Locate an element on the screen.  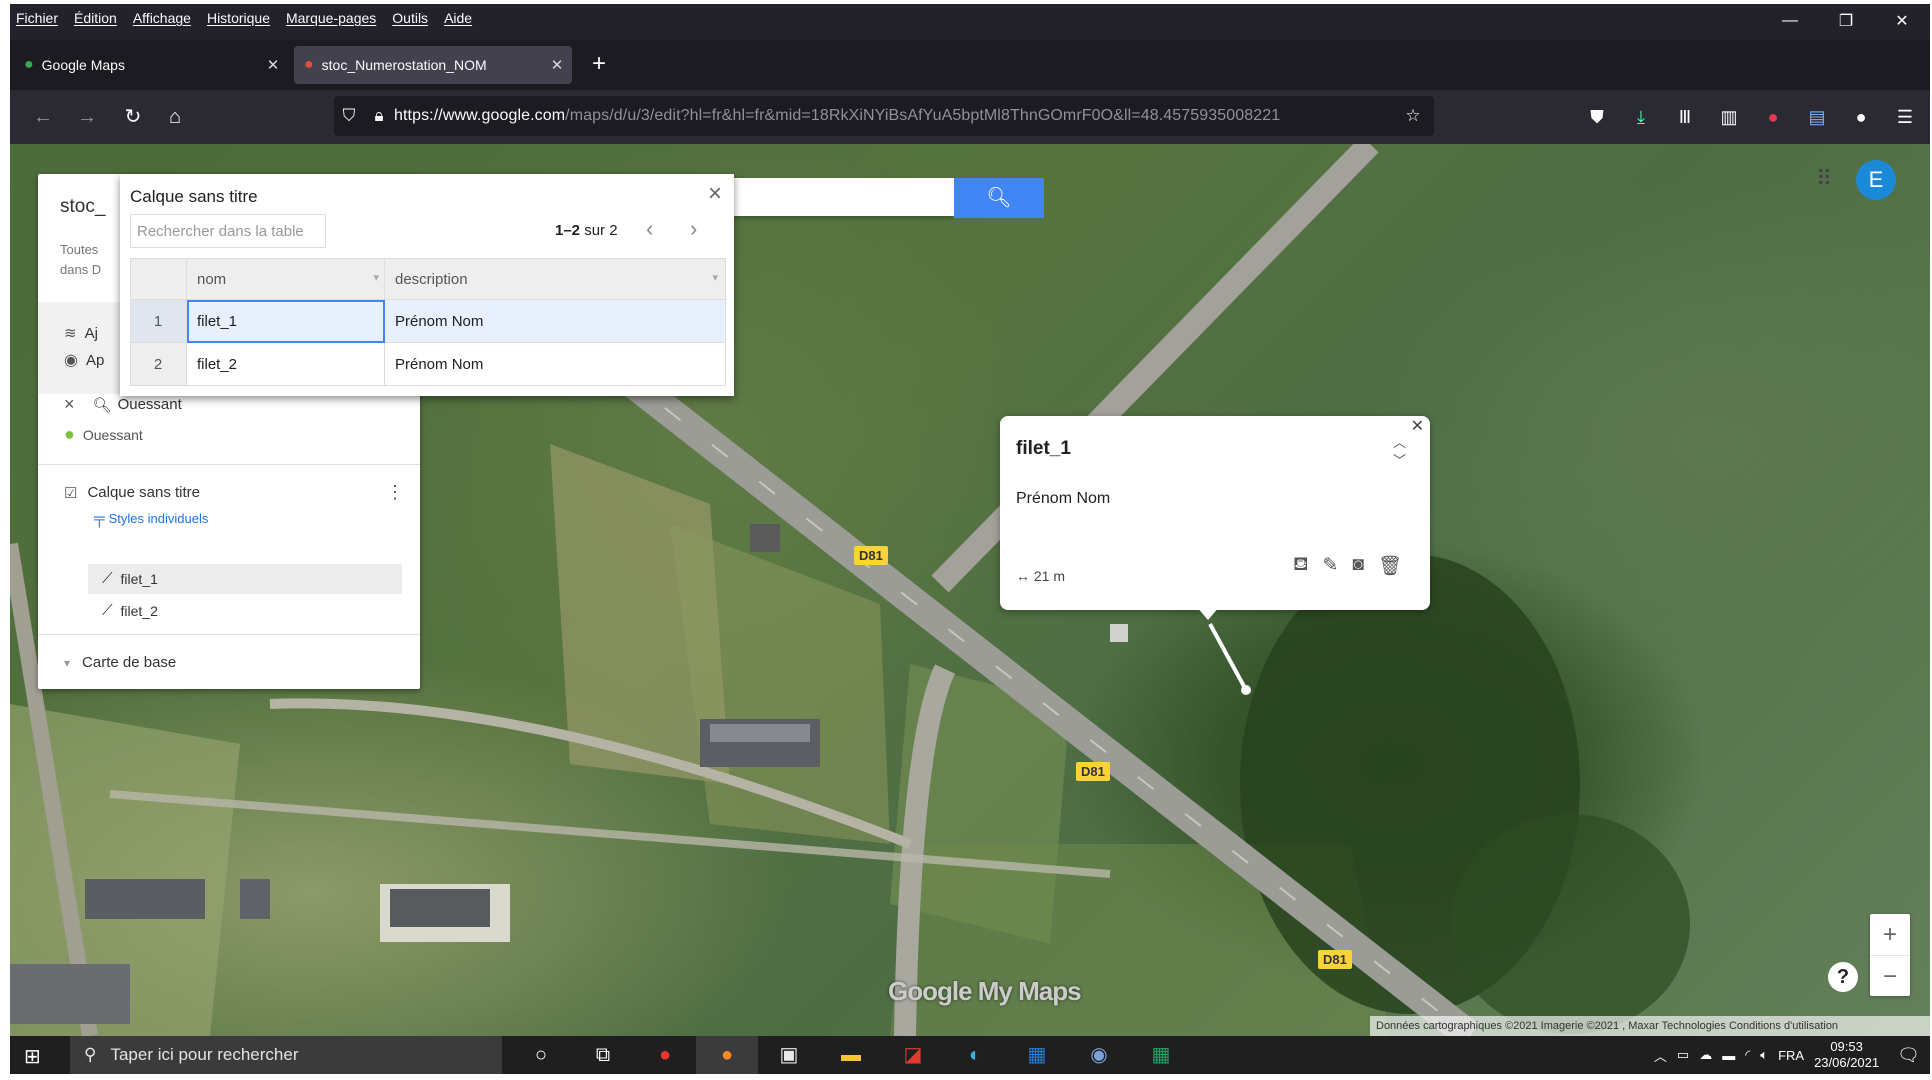
taskbar-search: ⚲ Taper ici pour rechercher is located at coordinates (286, 1055).